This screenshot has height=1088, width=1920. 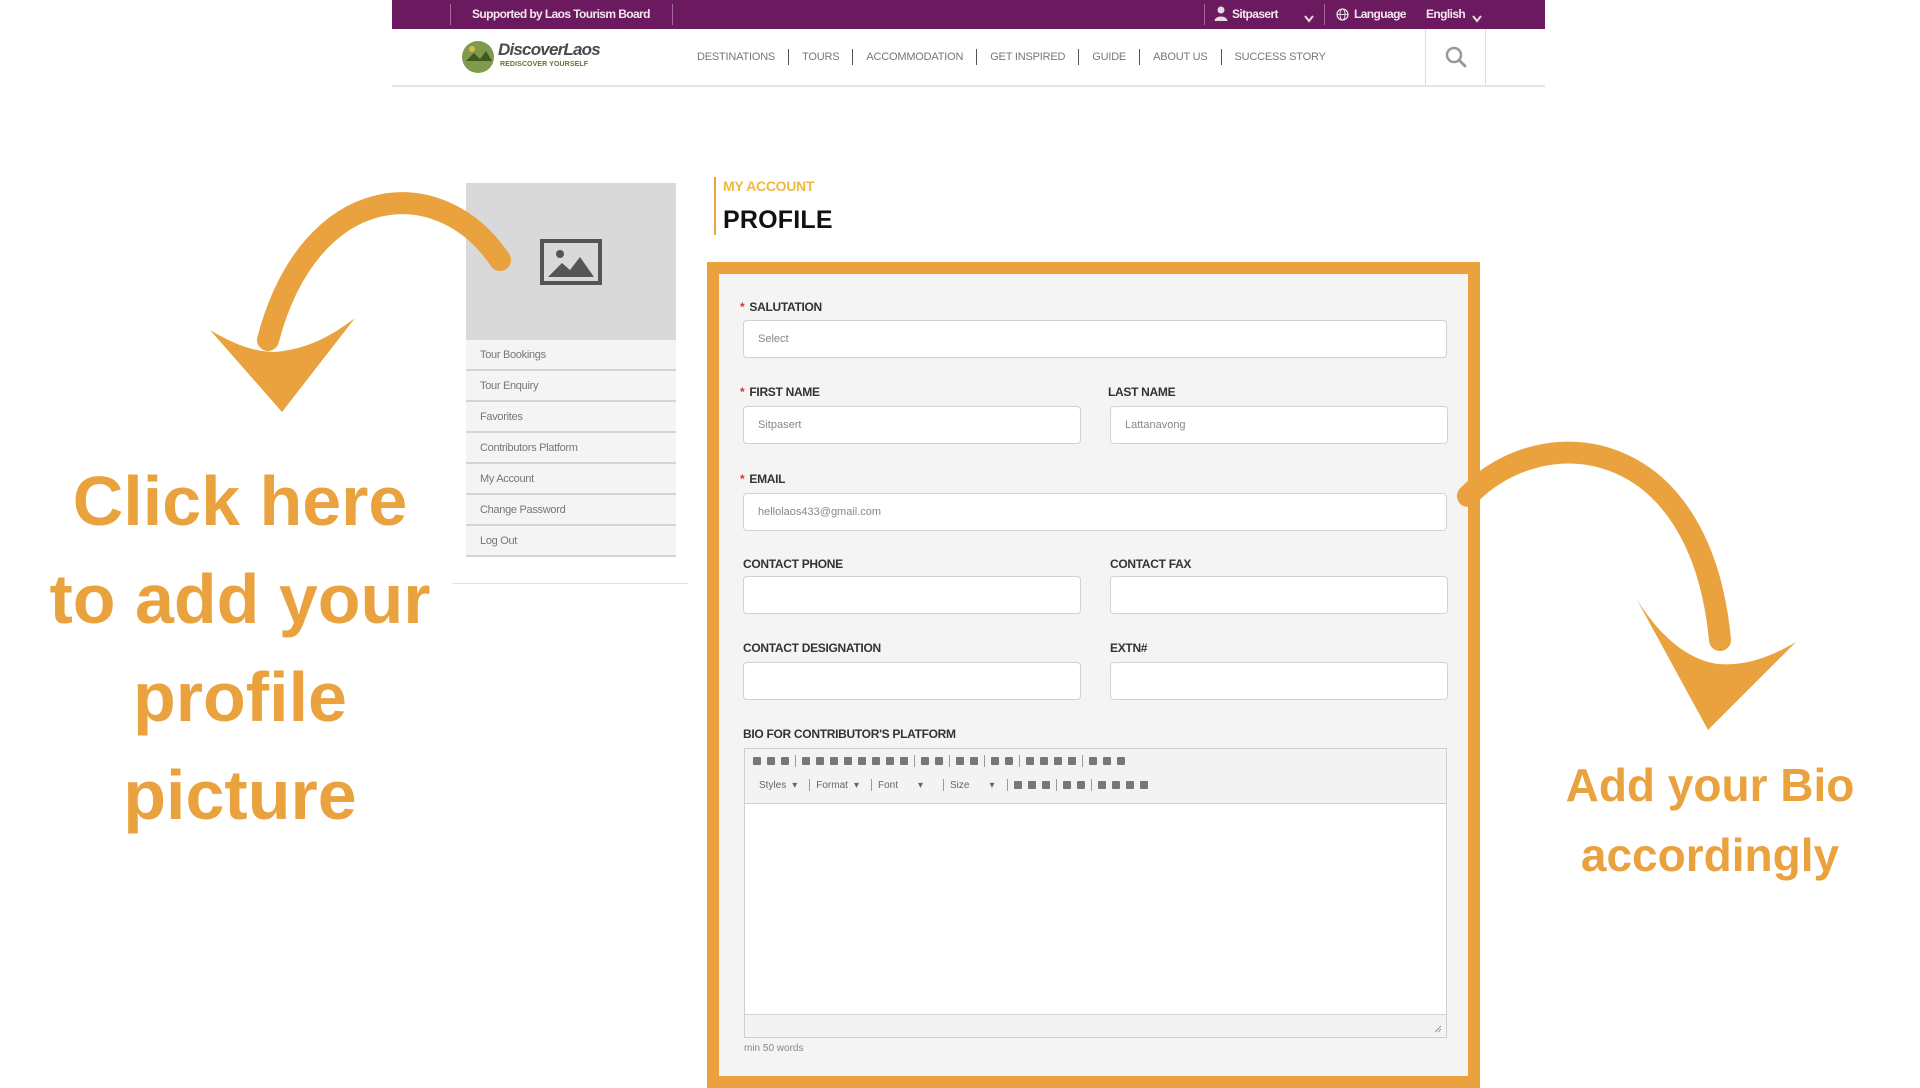 What do you see at coordinates (384, 271) in the screenshot?
I see `left-arrow-icon` at bounding box center [384, 271].